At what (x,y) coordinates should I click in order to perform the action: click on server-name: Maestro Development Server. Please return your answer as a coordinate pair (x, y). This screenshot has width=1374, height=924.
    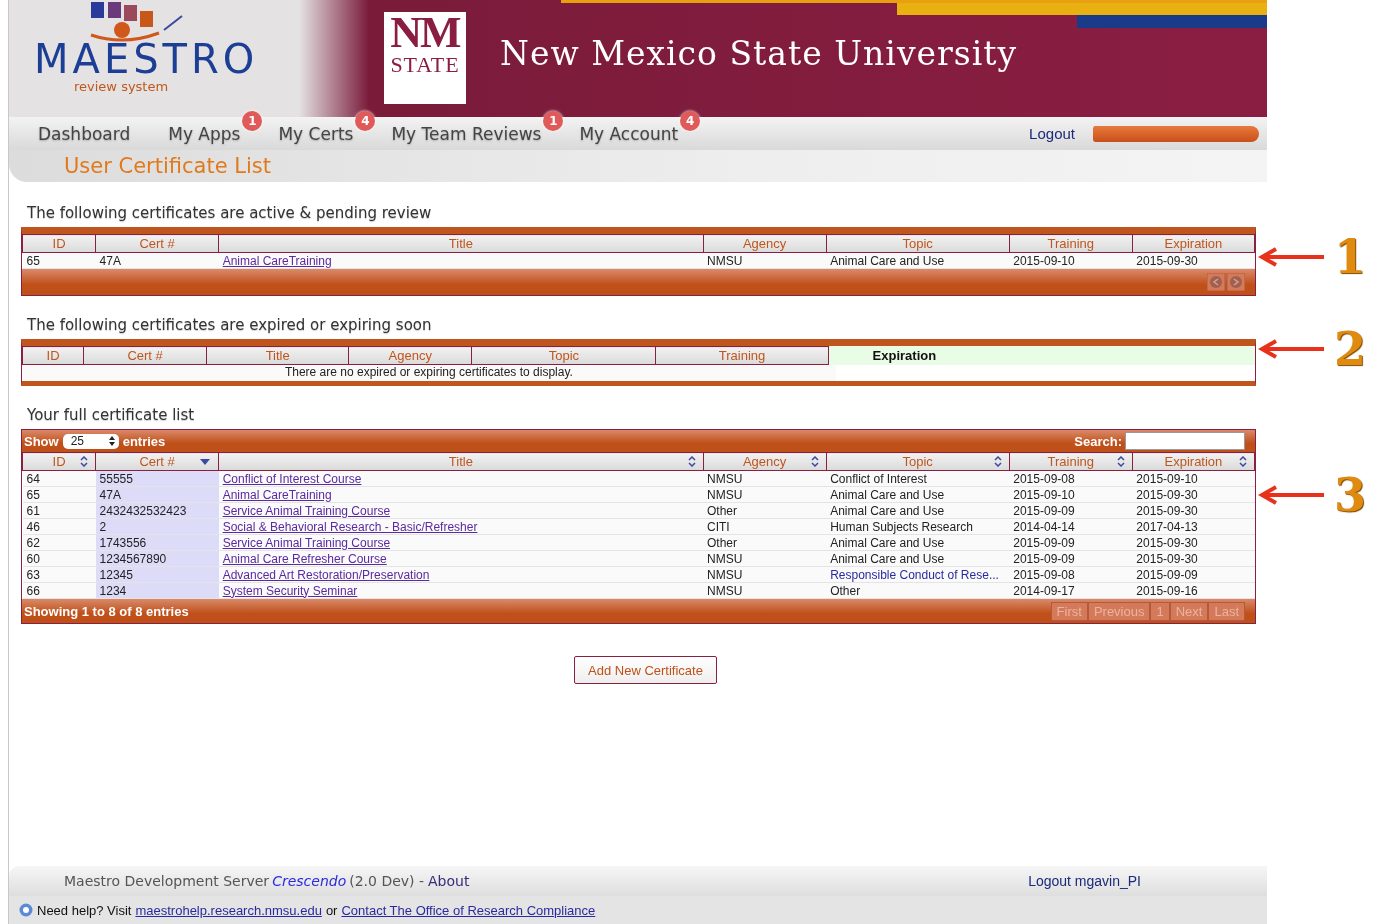
    Looking at the image, I should click on (167, 881).